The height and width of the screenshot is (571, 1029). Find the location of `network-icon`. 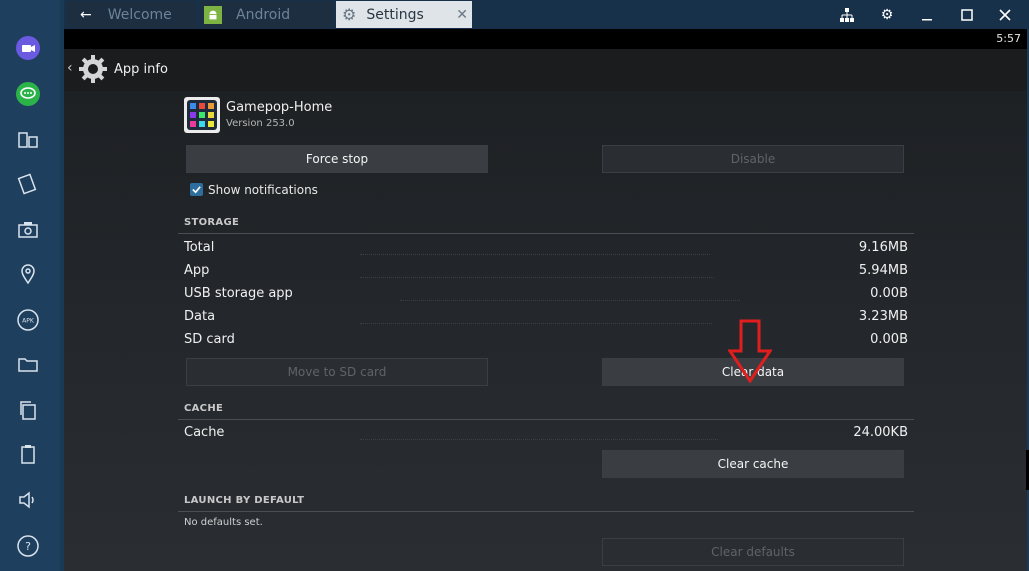

network-icon is located at coordinates (847, 15).